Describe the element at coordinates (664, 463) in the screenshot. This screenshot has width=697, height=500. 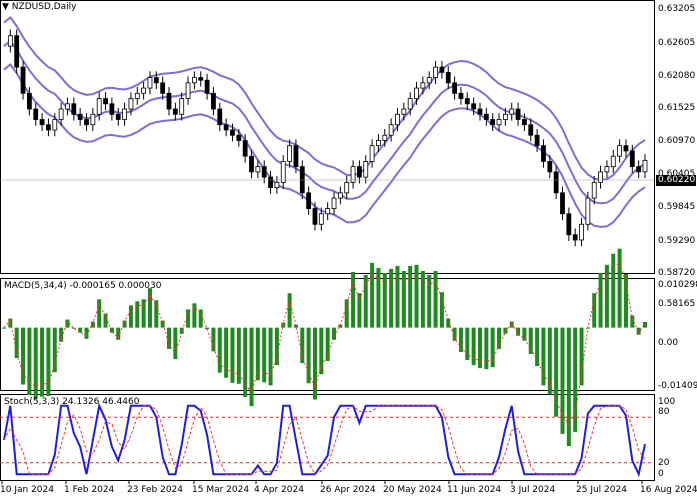
I see `stoch-tick-label: 20` at that location.